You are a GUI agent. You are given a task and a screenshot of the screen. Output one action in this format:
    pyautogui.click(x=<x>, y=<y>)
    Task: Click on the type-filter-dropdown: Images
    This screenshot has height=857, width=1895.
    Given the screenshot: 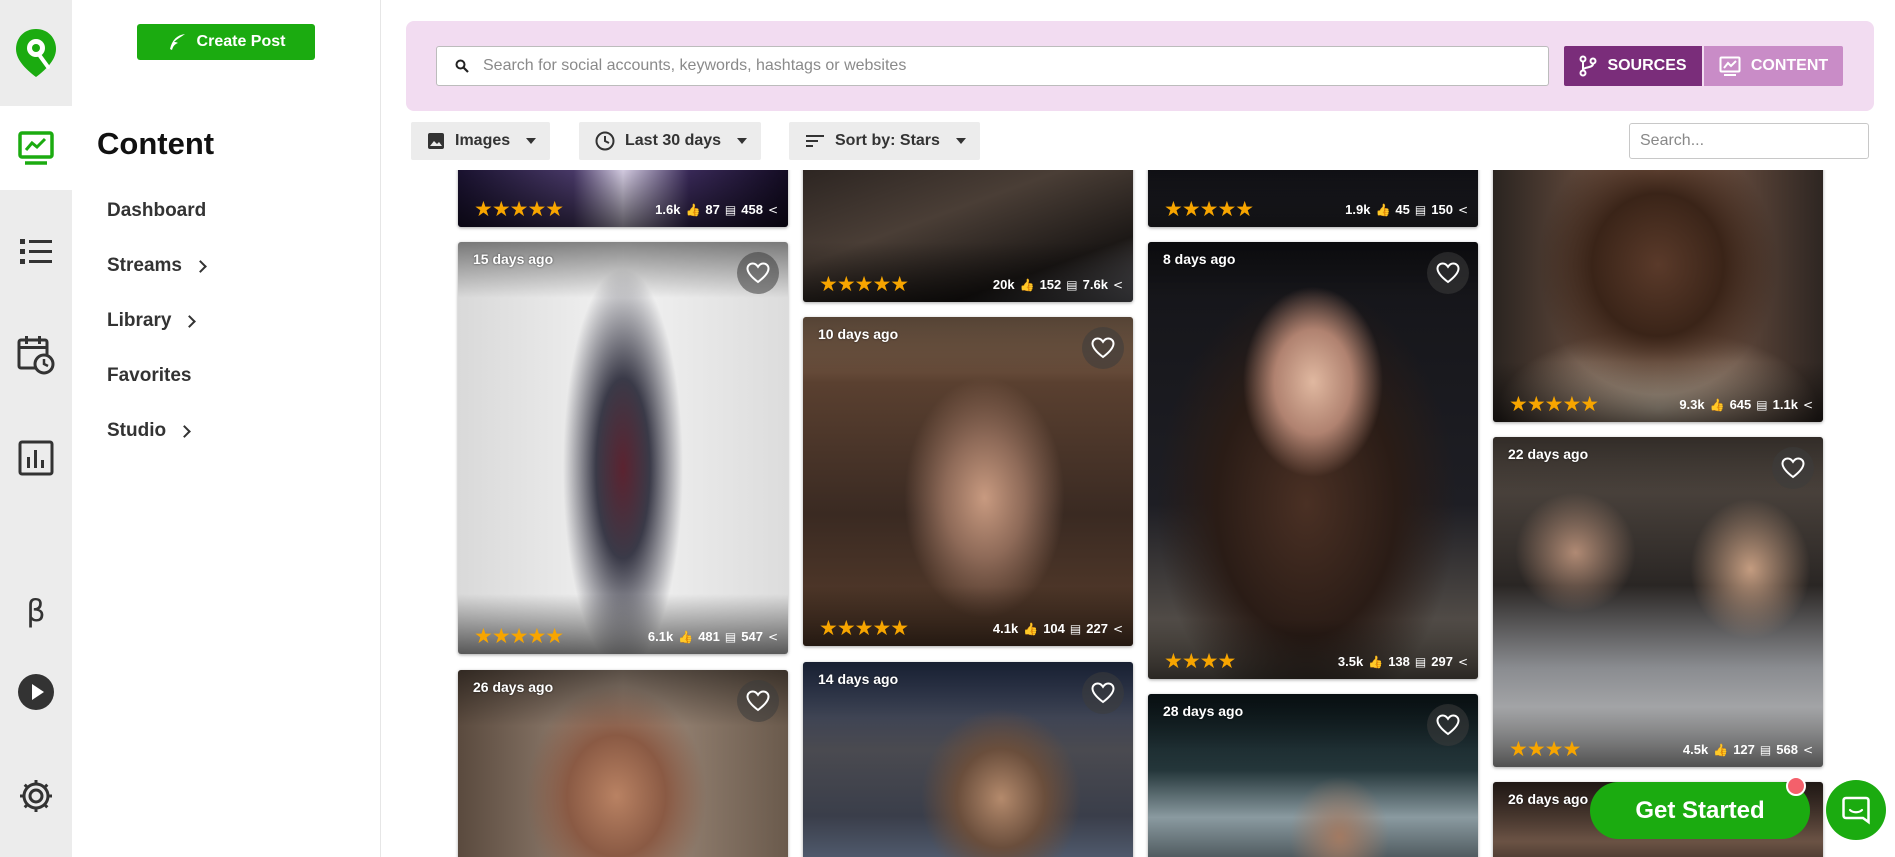 What is the action you would take?
    pyautogui.click(x=481, y=141)
    